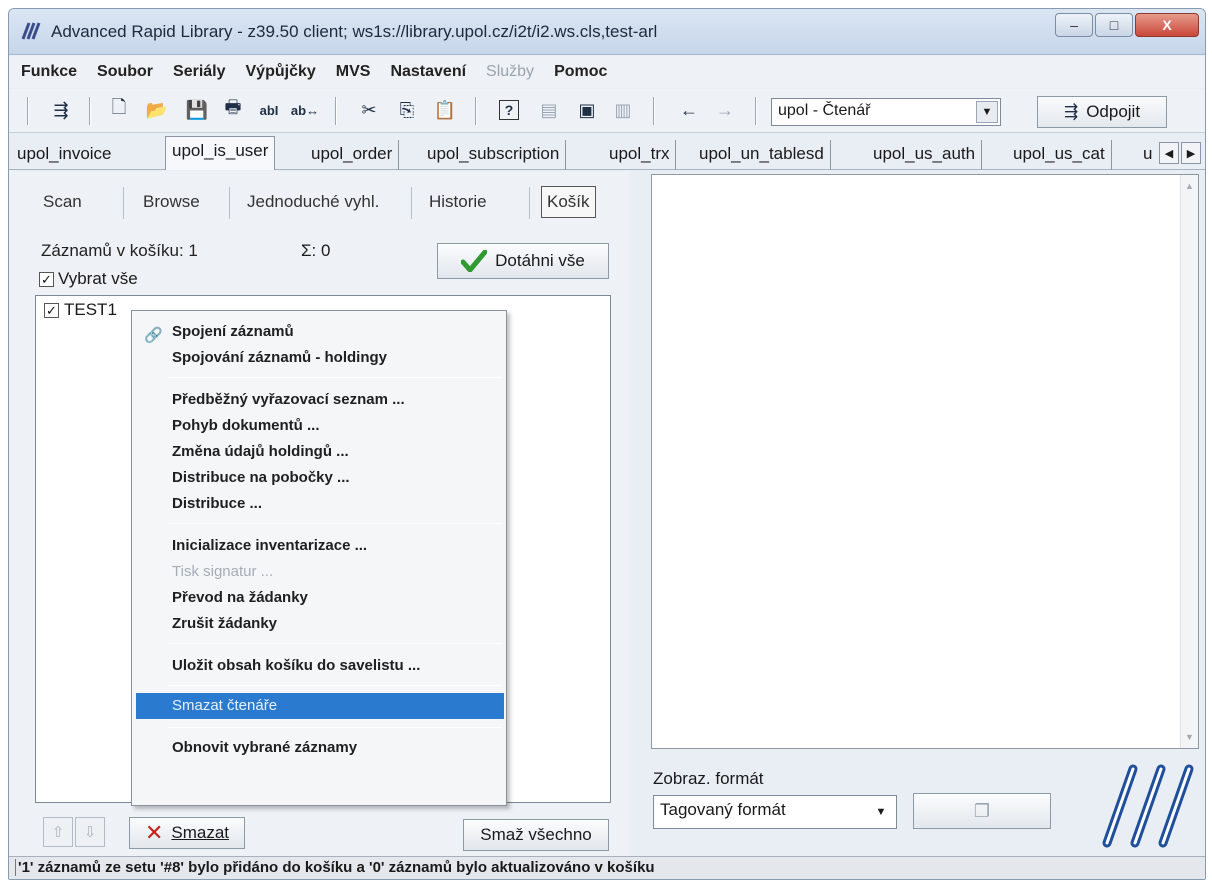  I want to click on role-select: upol - Čtenář ▼, so click(886, 112).